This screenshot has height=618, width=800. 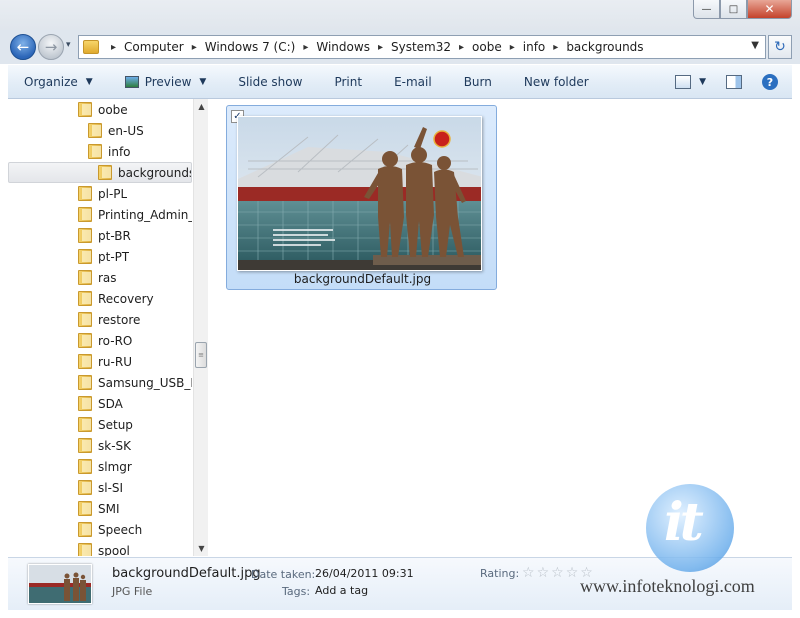 I want to click on details-file-type: JPG File, so click(x=132, y=591).